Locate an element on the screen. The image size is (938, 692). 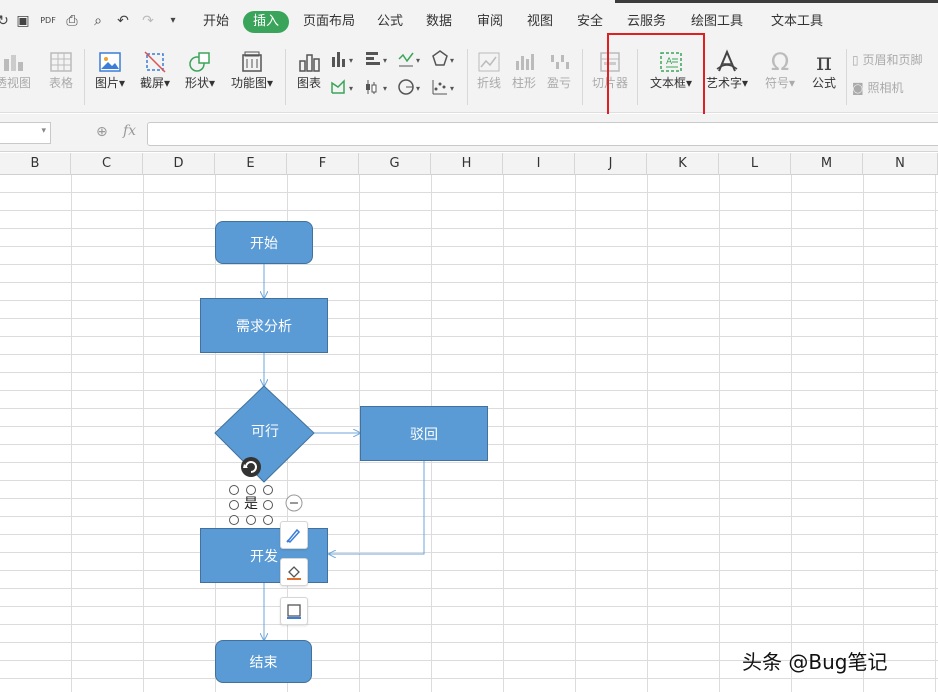
resize-handle-s is located at coordinates (251, 520).